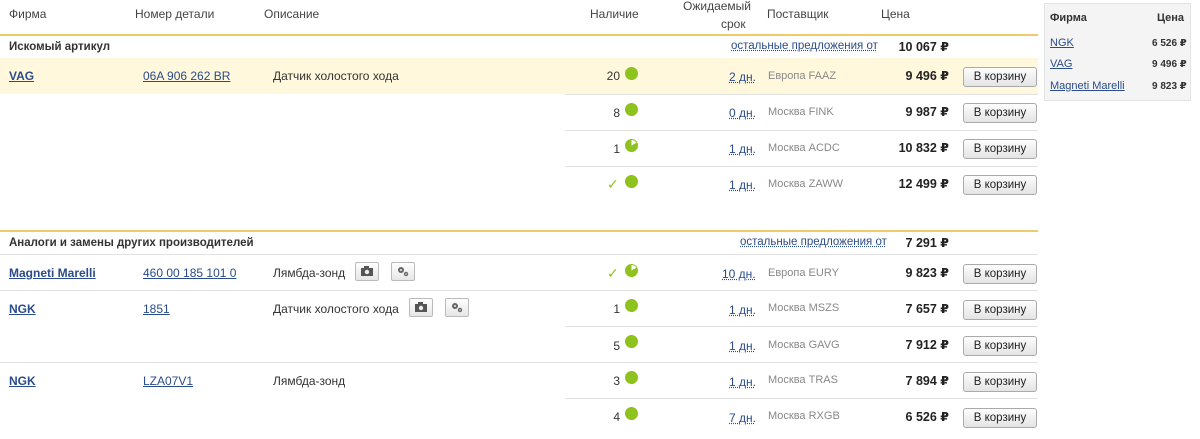  Describe the element at coordinates (131, 243) in the screenshot. I see `section-title-analogs: Аналоги и замены других производителей` at that location.